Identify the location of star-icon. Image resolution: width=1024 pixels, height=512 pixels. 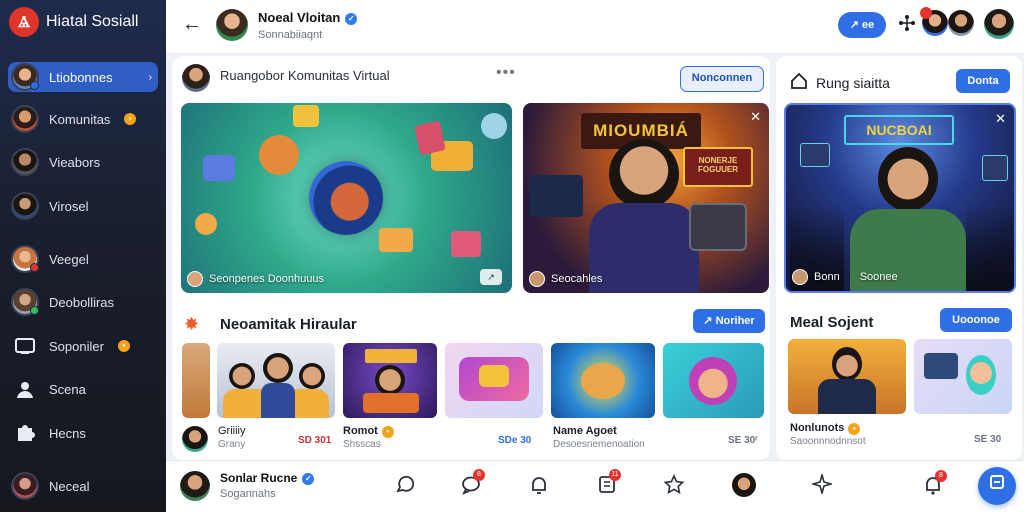
(674, 488).